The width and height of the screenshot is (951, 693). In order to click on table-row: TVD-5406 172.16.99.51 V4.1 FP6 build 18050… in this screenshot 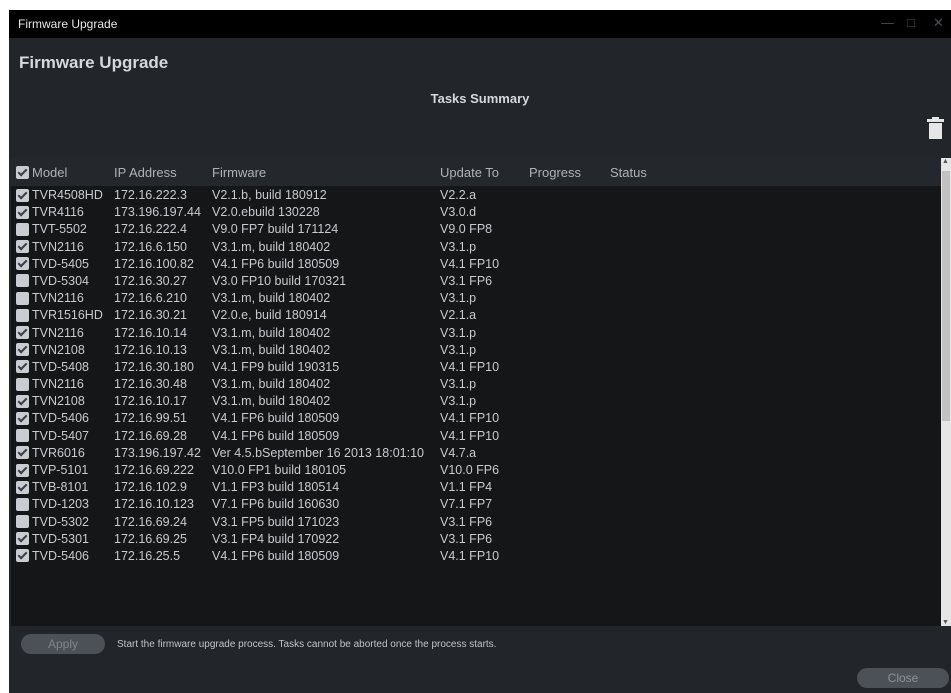, I will do `click(476, 418)`.